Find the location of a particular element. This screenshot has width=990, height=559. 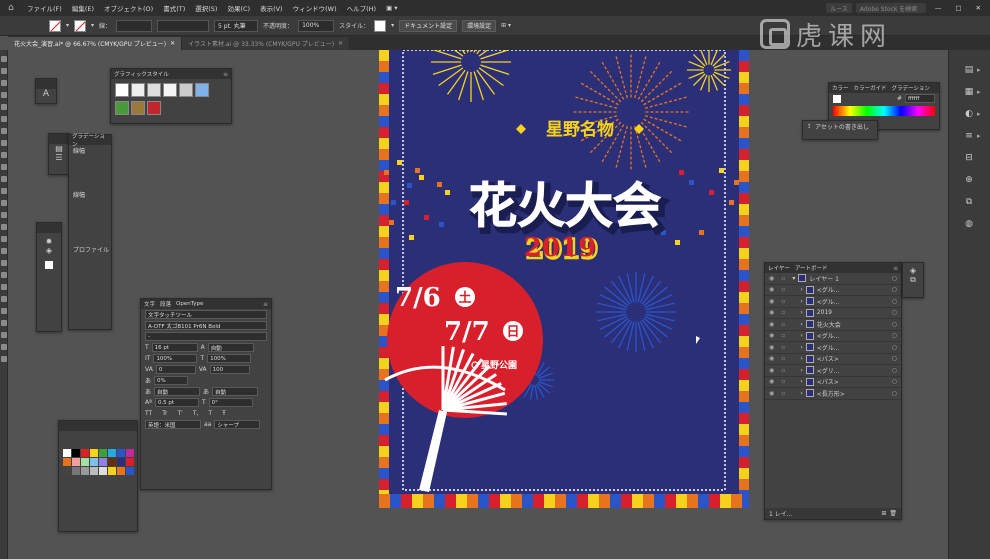

document-setup-button: ドキュメント設定 is located at coordinates (428, 25).